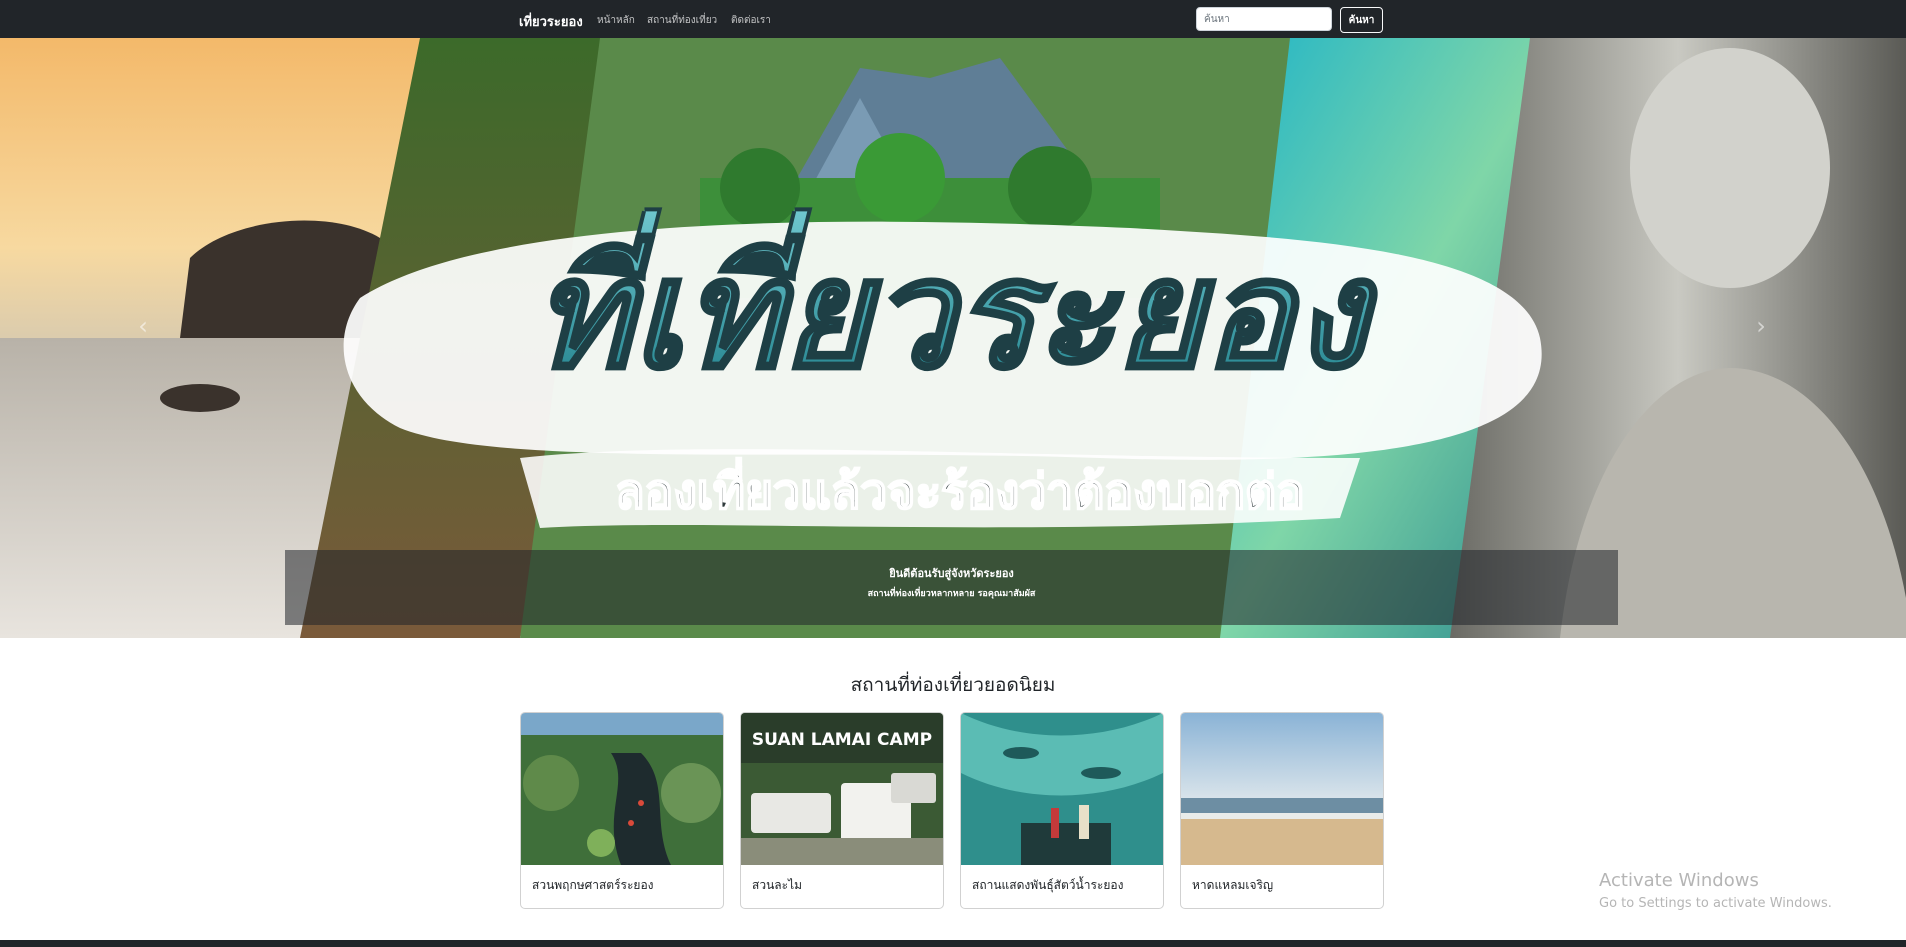 The width and height of the screenshot is (1906, 947). What do you see at coordinates (1048, 885) in the screenshot?
I see `card-title: สถานแสดงพันธุ์สัตว์น้ำระยอง` at bounding box center [1048, 885].